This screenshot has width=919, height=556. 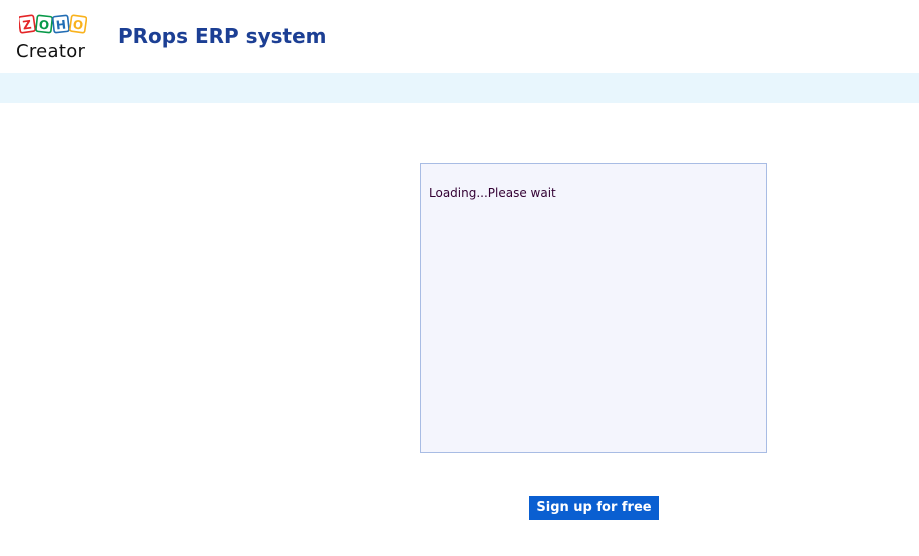 What do you see at coordinates (222, 36) in the screenshot?
I see `page-title: PRops ERP system` at bounding box center [222, 36].